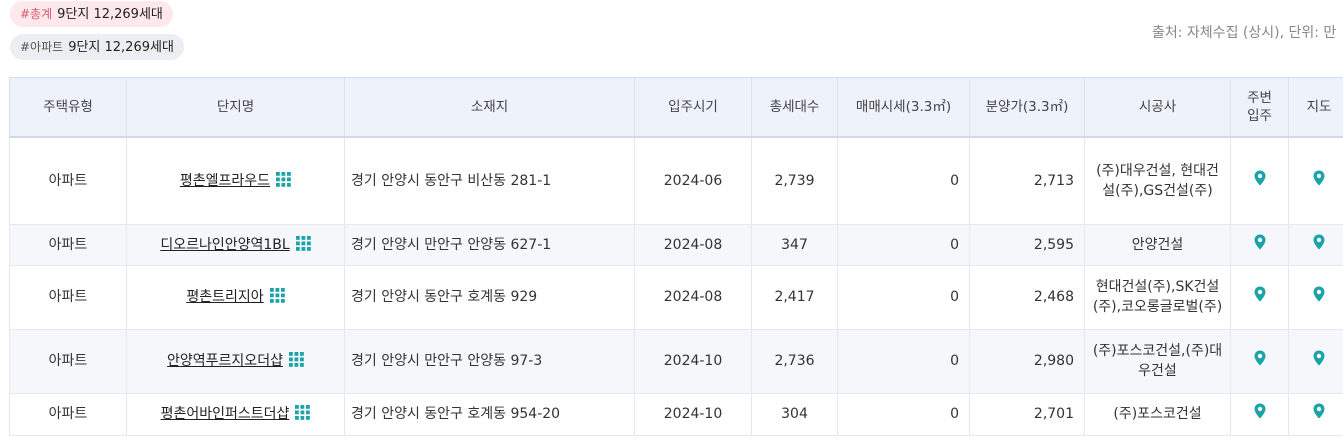 Image resolution: width=1343 pixels, height=440 pixels. Describe the element at coordinates (693, 181) in the screenshot. I see `cell-move-in: 2024-06` at that location.